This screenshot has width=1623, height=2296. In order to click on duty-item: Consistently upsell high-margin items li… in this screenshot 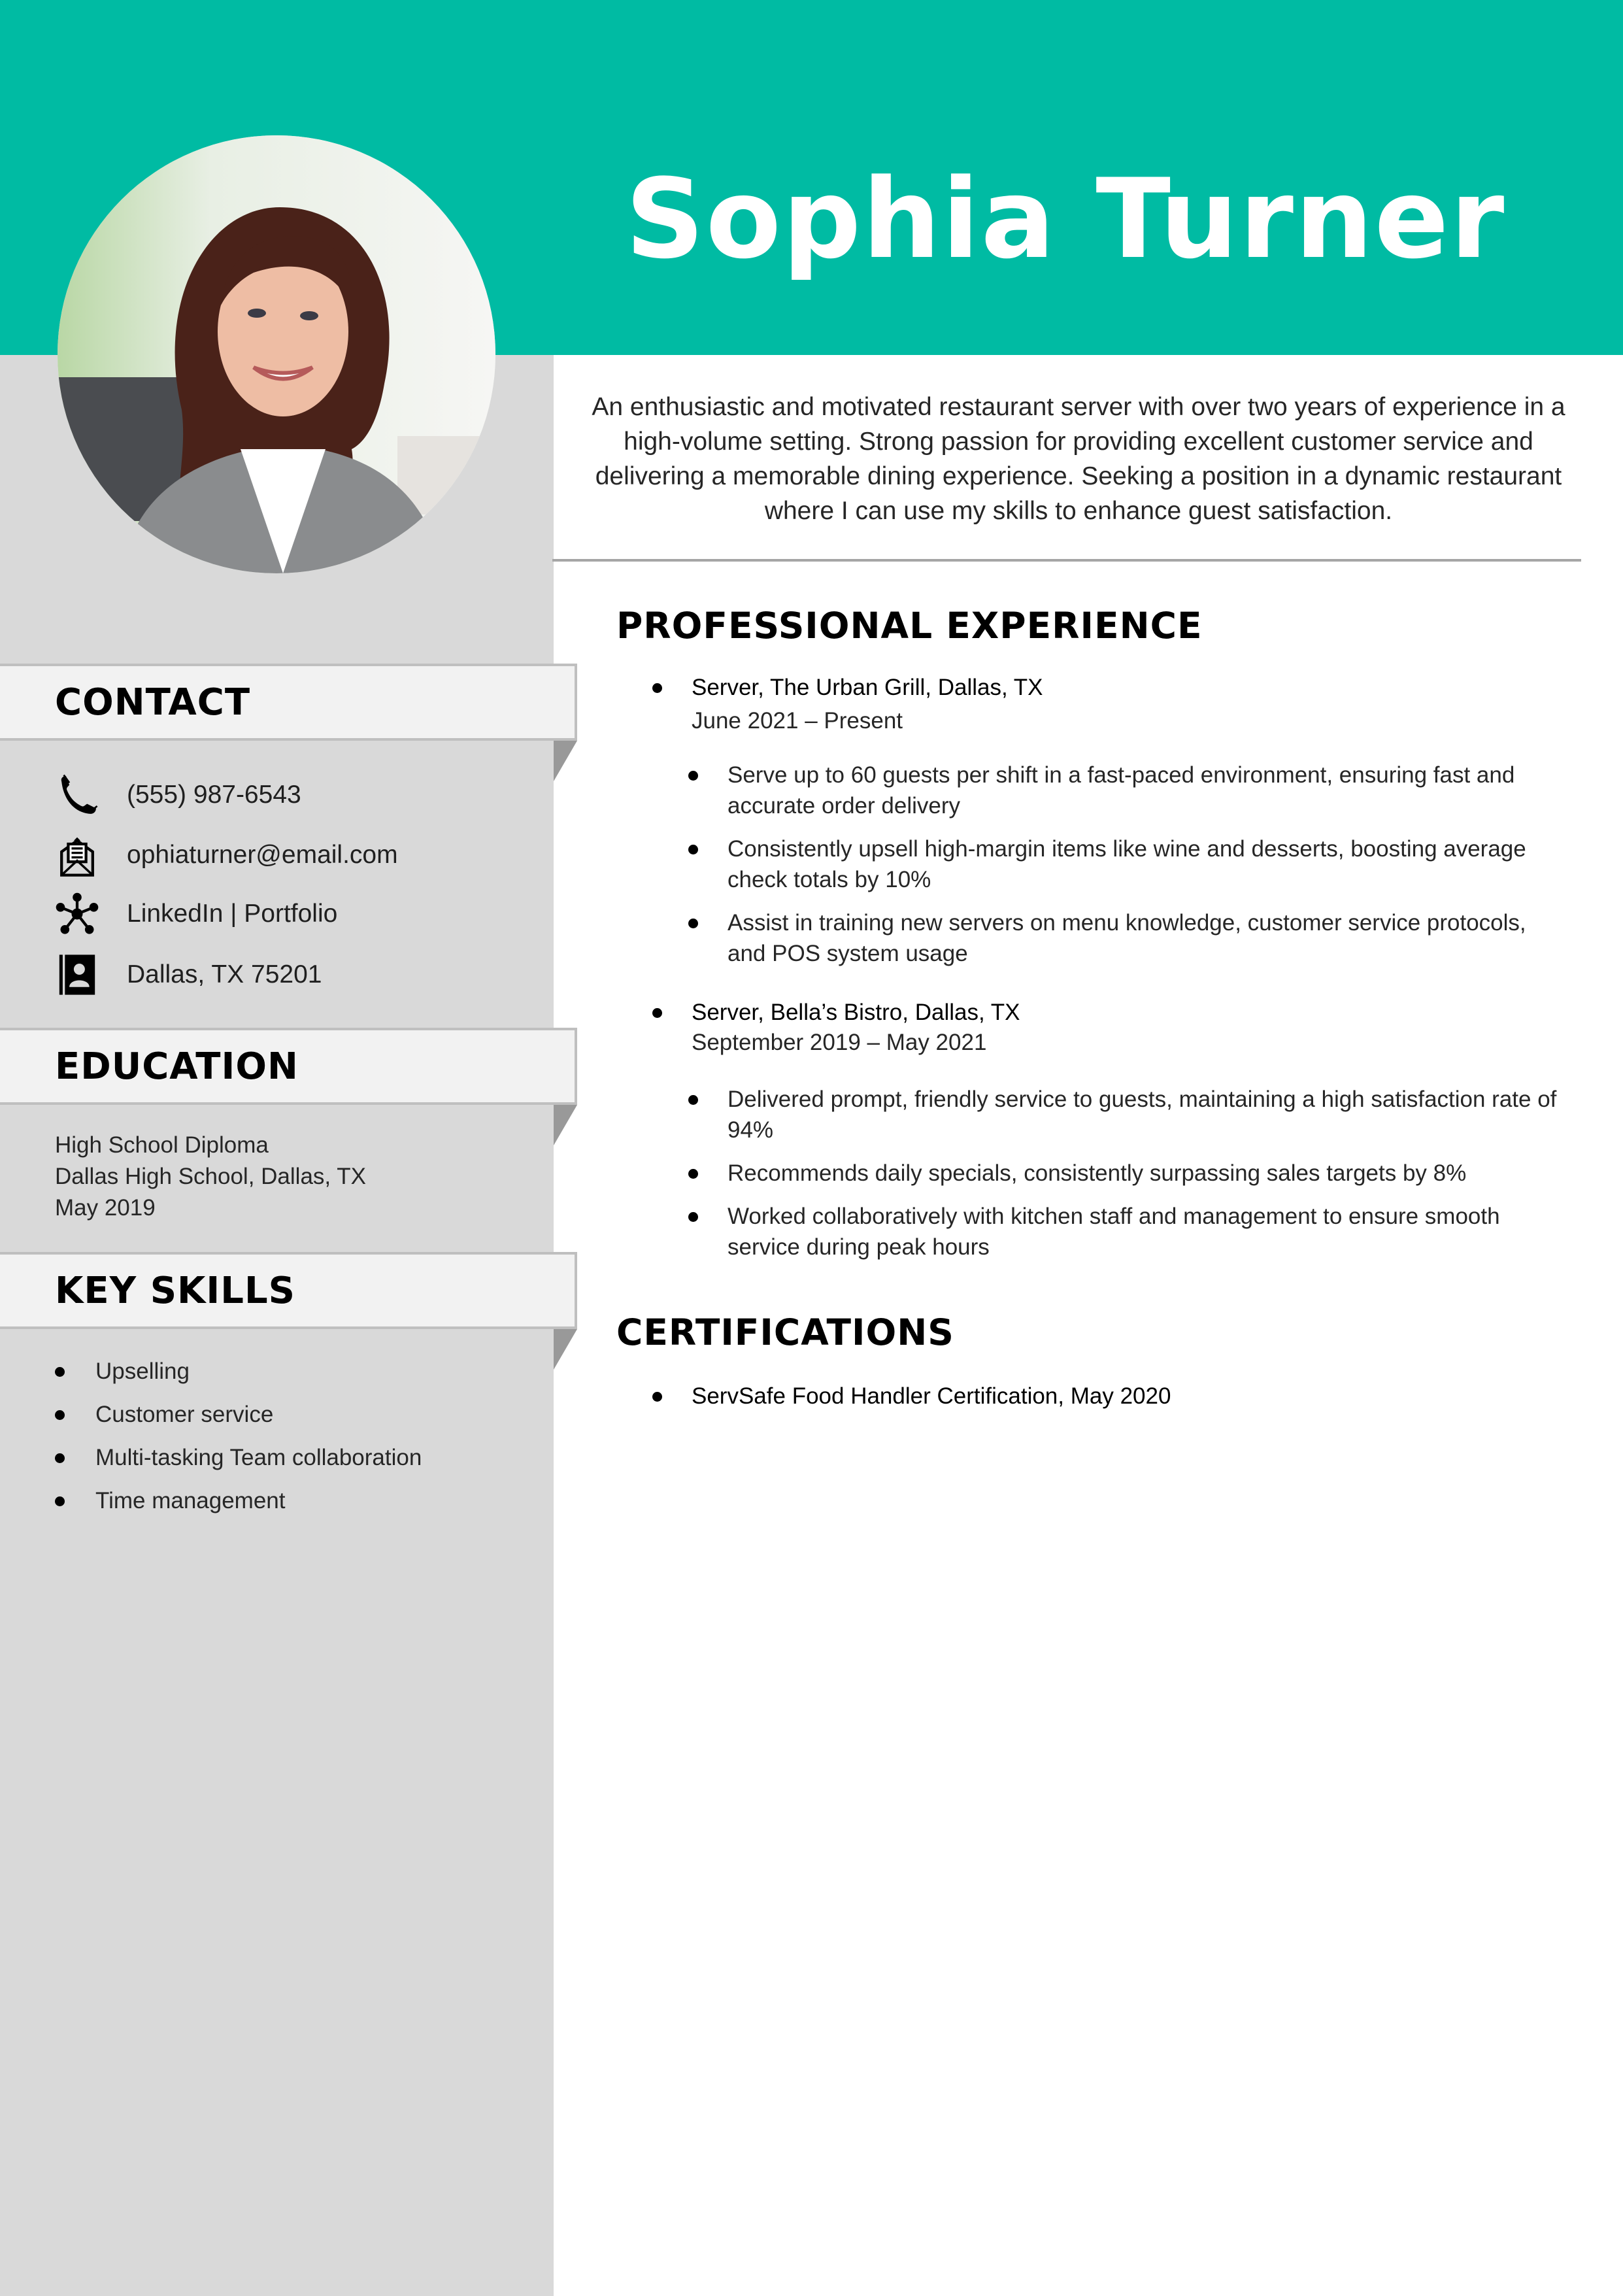, I will do `click(1123, 865)`.